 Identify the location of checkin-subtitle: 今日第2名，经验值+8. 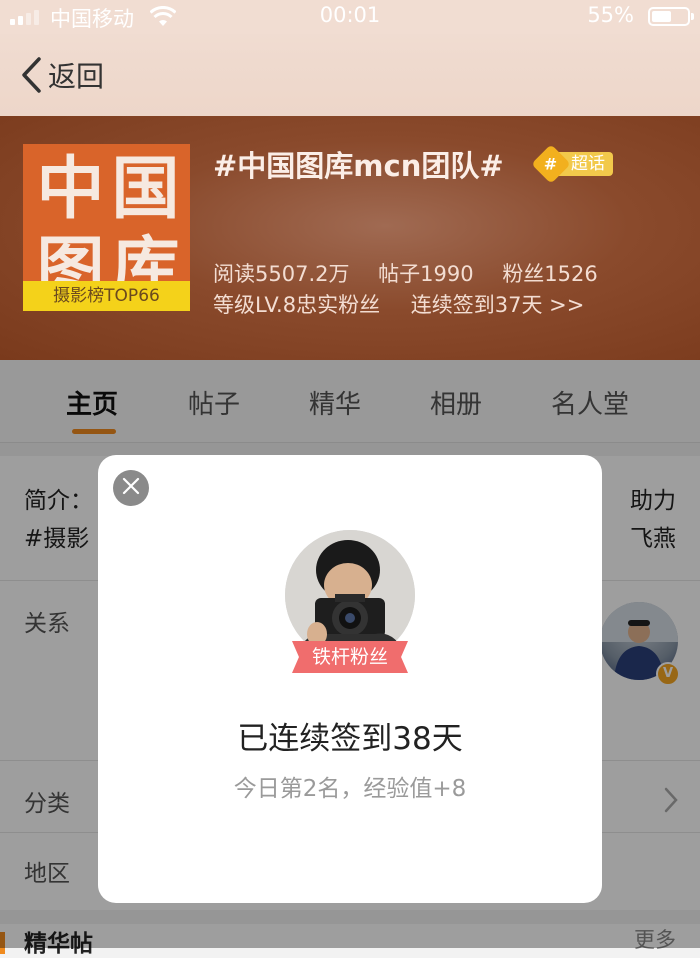
(350, 789).